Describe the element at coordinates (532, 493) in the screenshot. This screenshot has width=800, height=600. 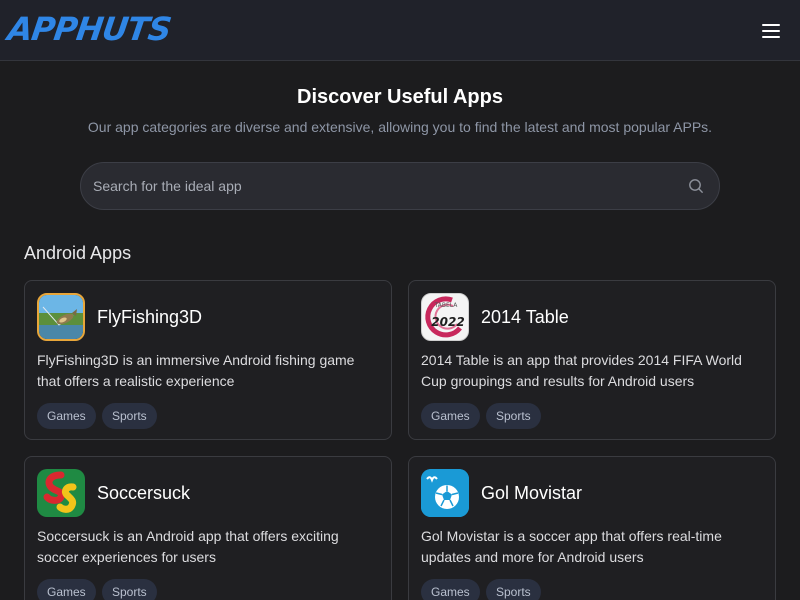
I see `app-name: Gol Movistar` at that location.